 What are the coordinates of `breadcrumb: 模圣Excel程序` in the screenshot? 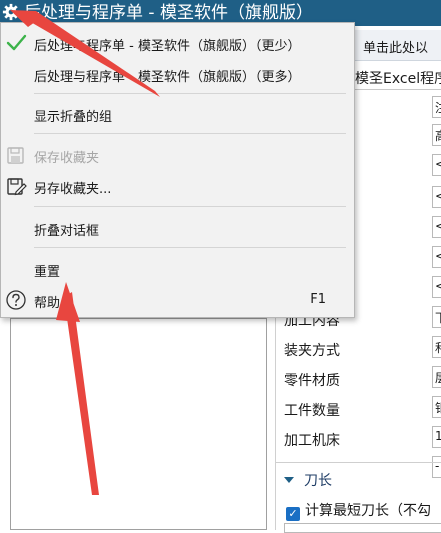 It's located at (398, 79).